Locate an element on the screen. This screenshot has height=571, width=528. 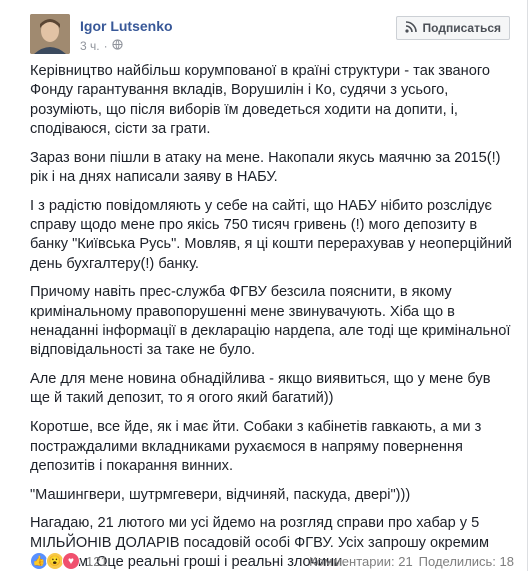
subscribe-button: Подписаться is located at coordinates (452, 28).